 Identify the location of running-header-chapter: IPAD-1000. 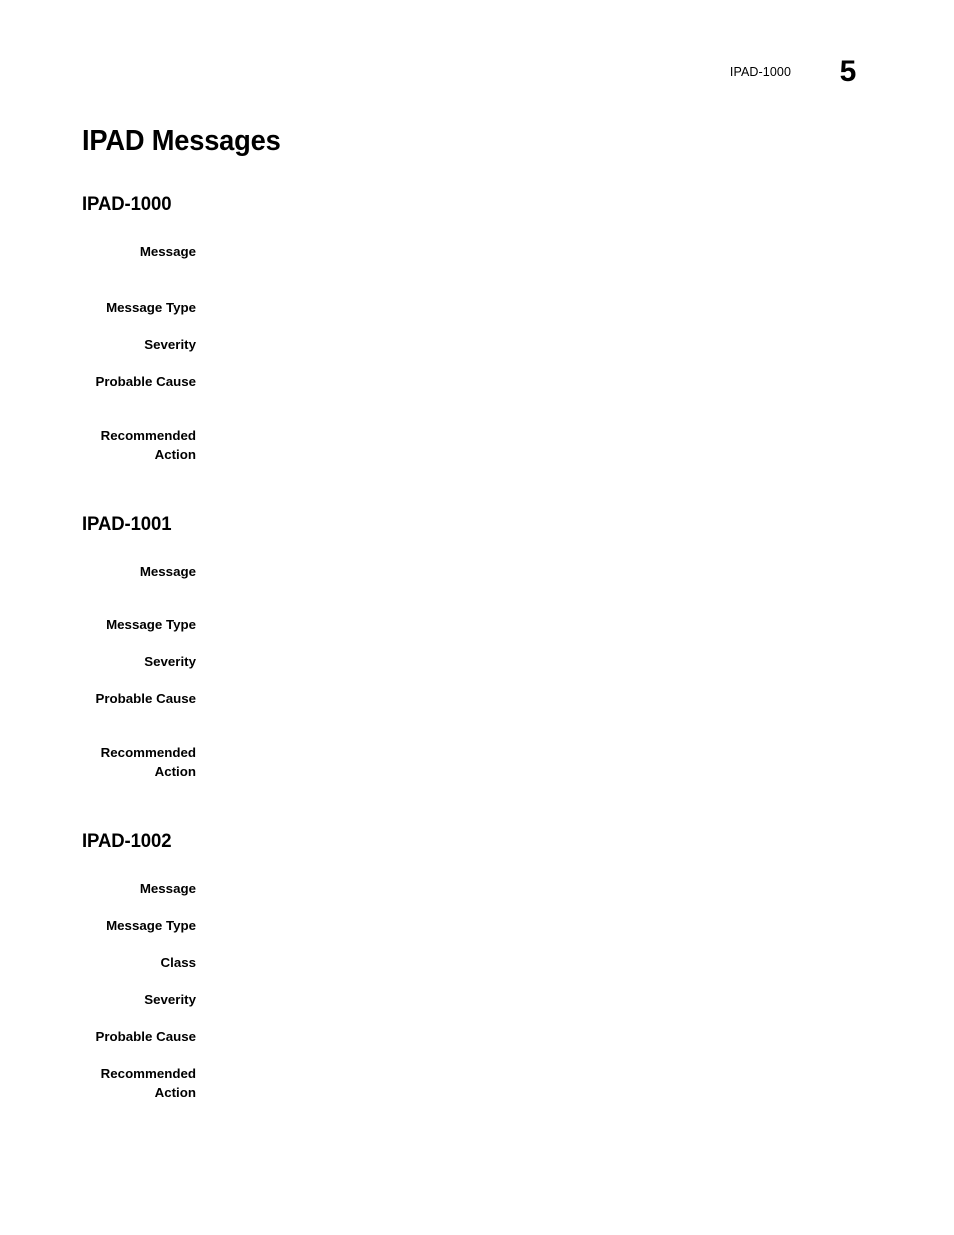
(760, 72).